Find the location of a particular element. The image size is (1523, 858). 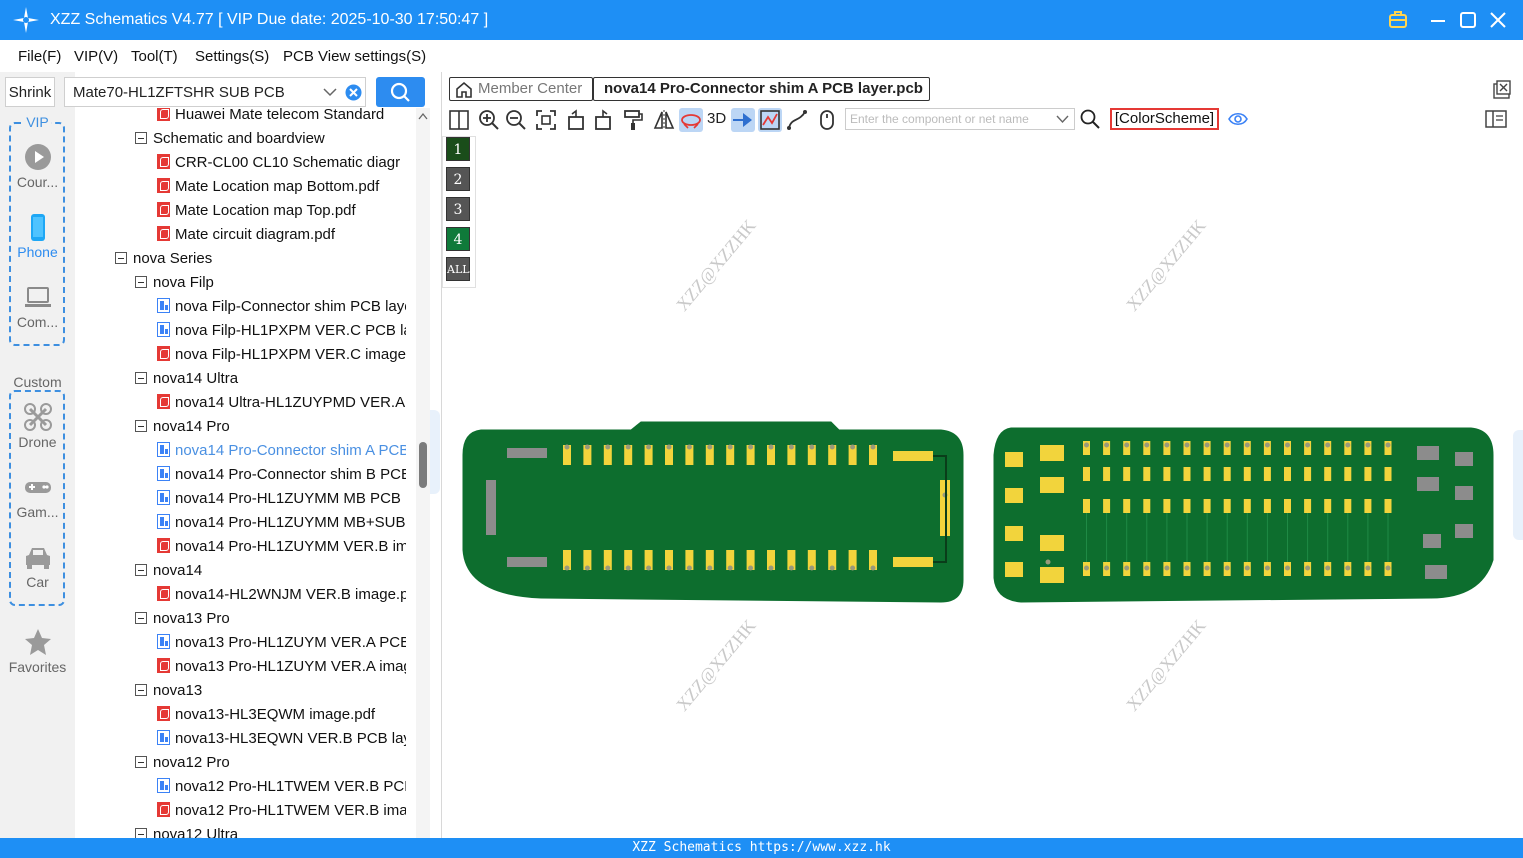

tree-file: nova12 Pro-HL1TWEM VER.B PCB l is located at coordinates (281, 790).